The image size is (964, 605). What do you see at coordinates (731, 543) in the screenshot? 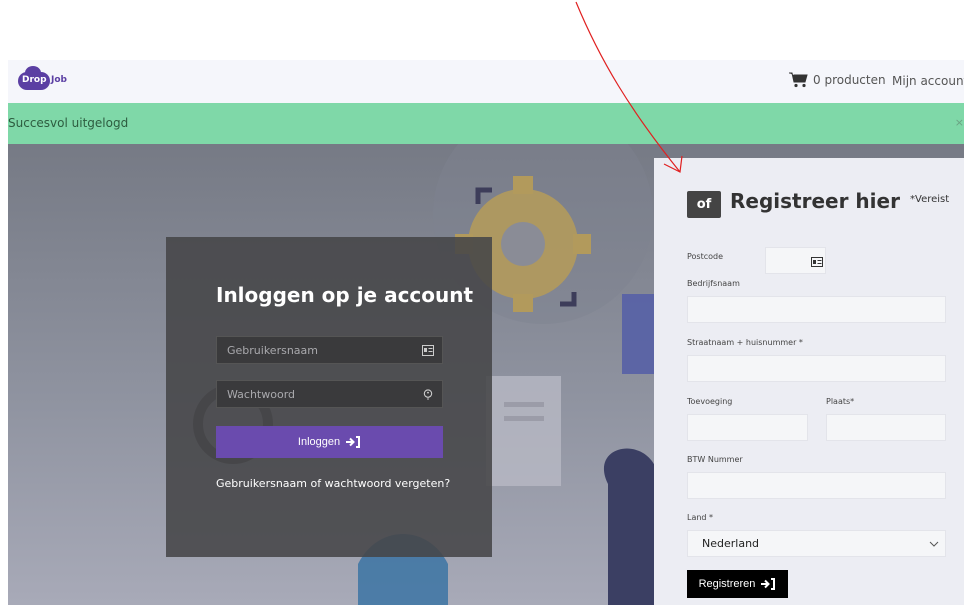
I see `country-value: Nederland` at bounding box center [731, 543].